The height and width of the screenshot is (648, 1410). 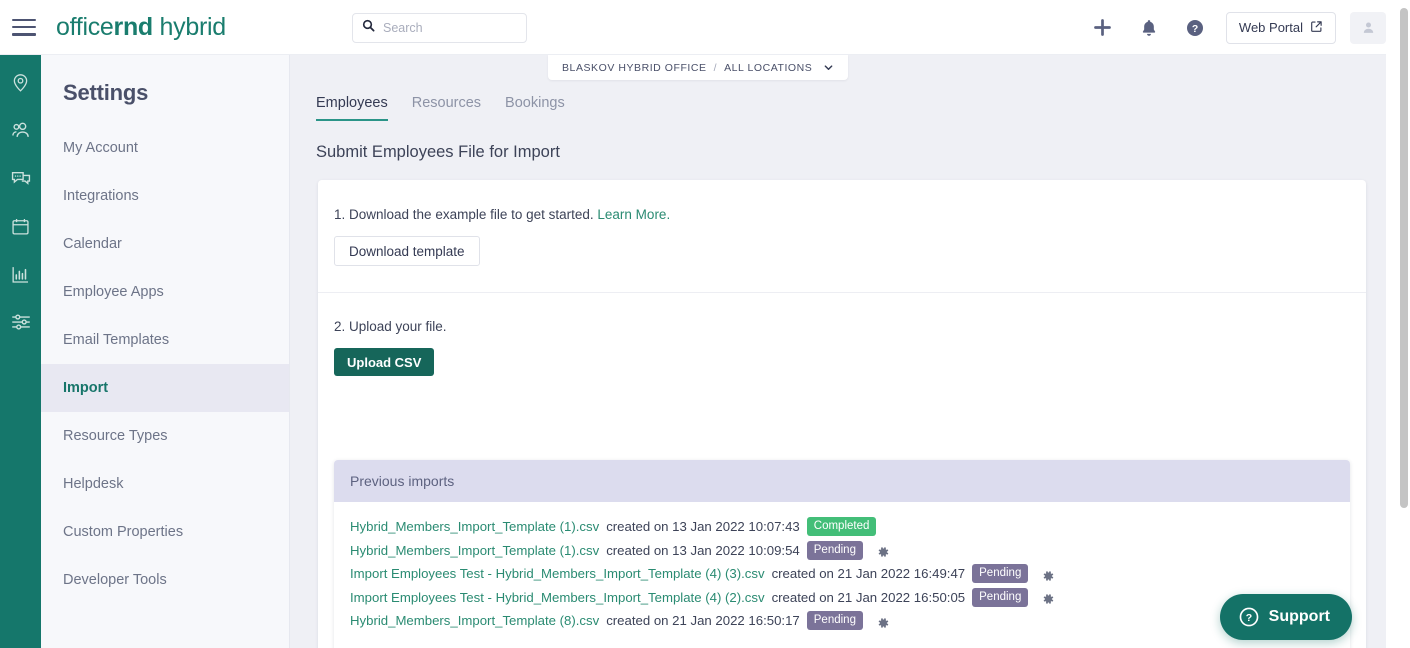 What do you see at coordinates (1270, 27) in the screenshot?
I see `web-portal-label: Web Portal` at bounding box center [1270, 27].